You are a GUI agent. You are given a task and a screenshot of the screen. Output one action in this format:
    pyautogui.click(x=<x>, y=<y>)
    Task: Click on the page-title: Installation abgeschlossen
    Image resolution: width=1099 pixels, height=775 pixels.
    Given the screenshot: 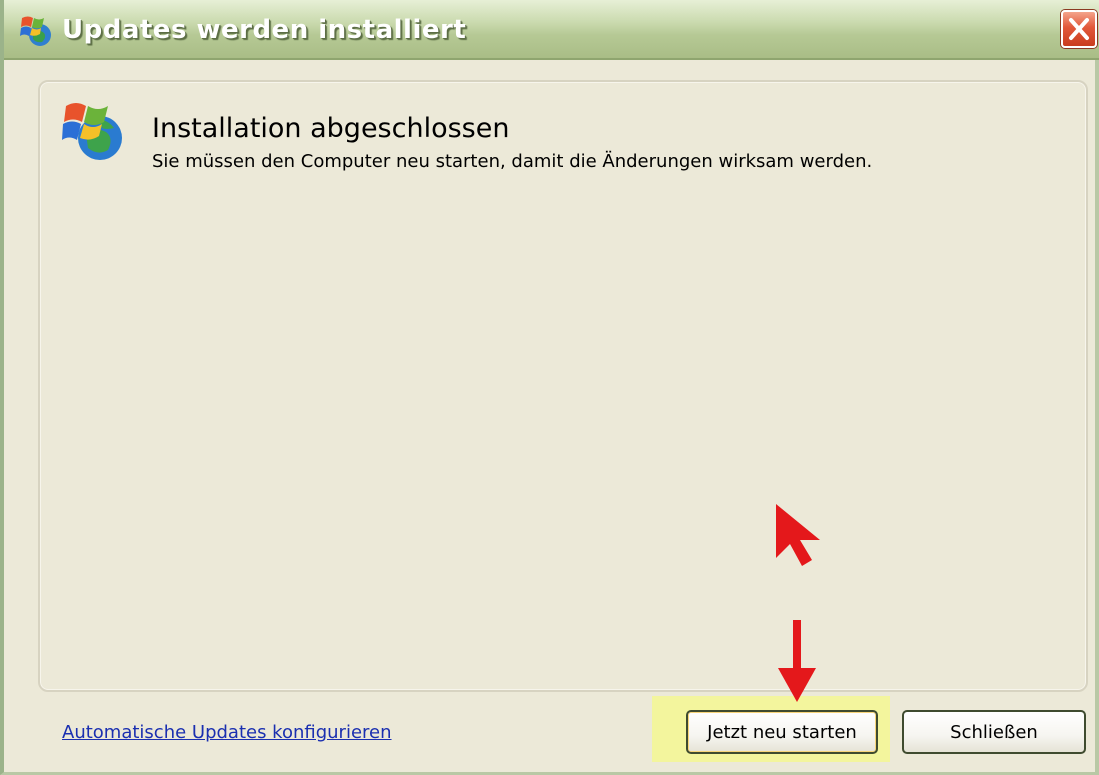 What is the action you would take?
    pyautogui.click(x=331, y=128)
    